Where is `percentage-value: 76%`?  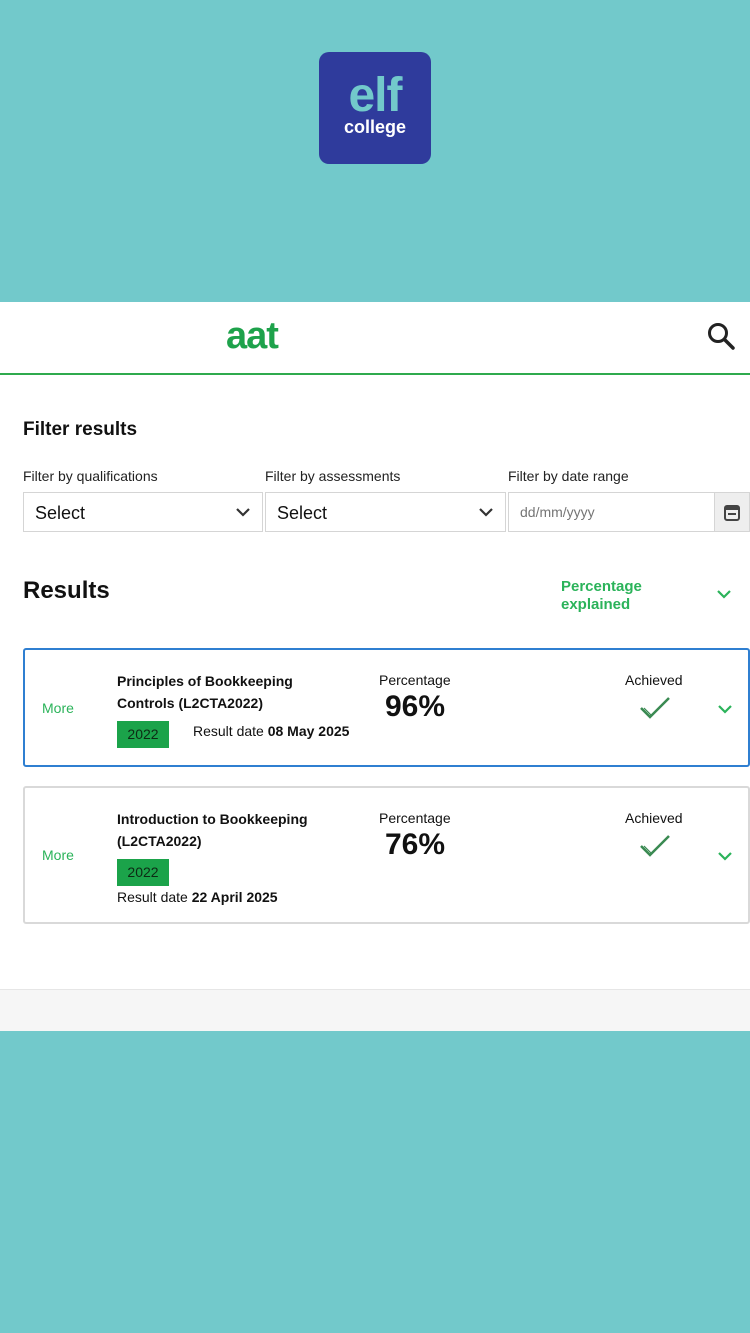 percentage-value: 76% is located at coordinates (415, 844).